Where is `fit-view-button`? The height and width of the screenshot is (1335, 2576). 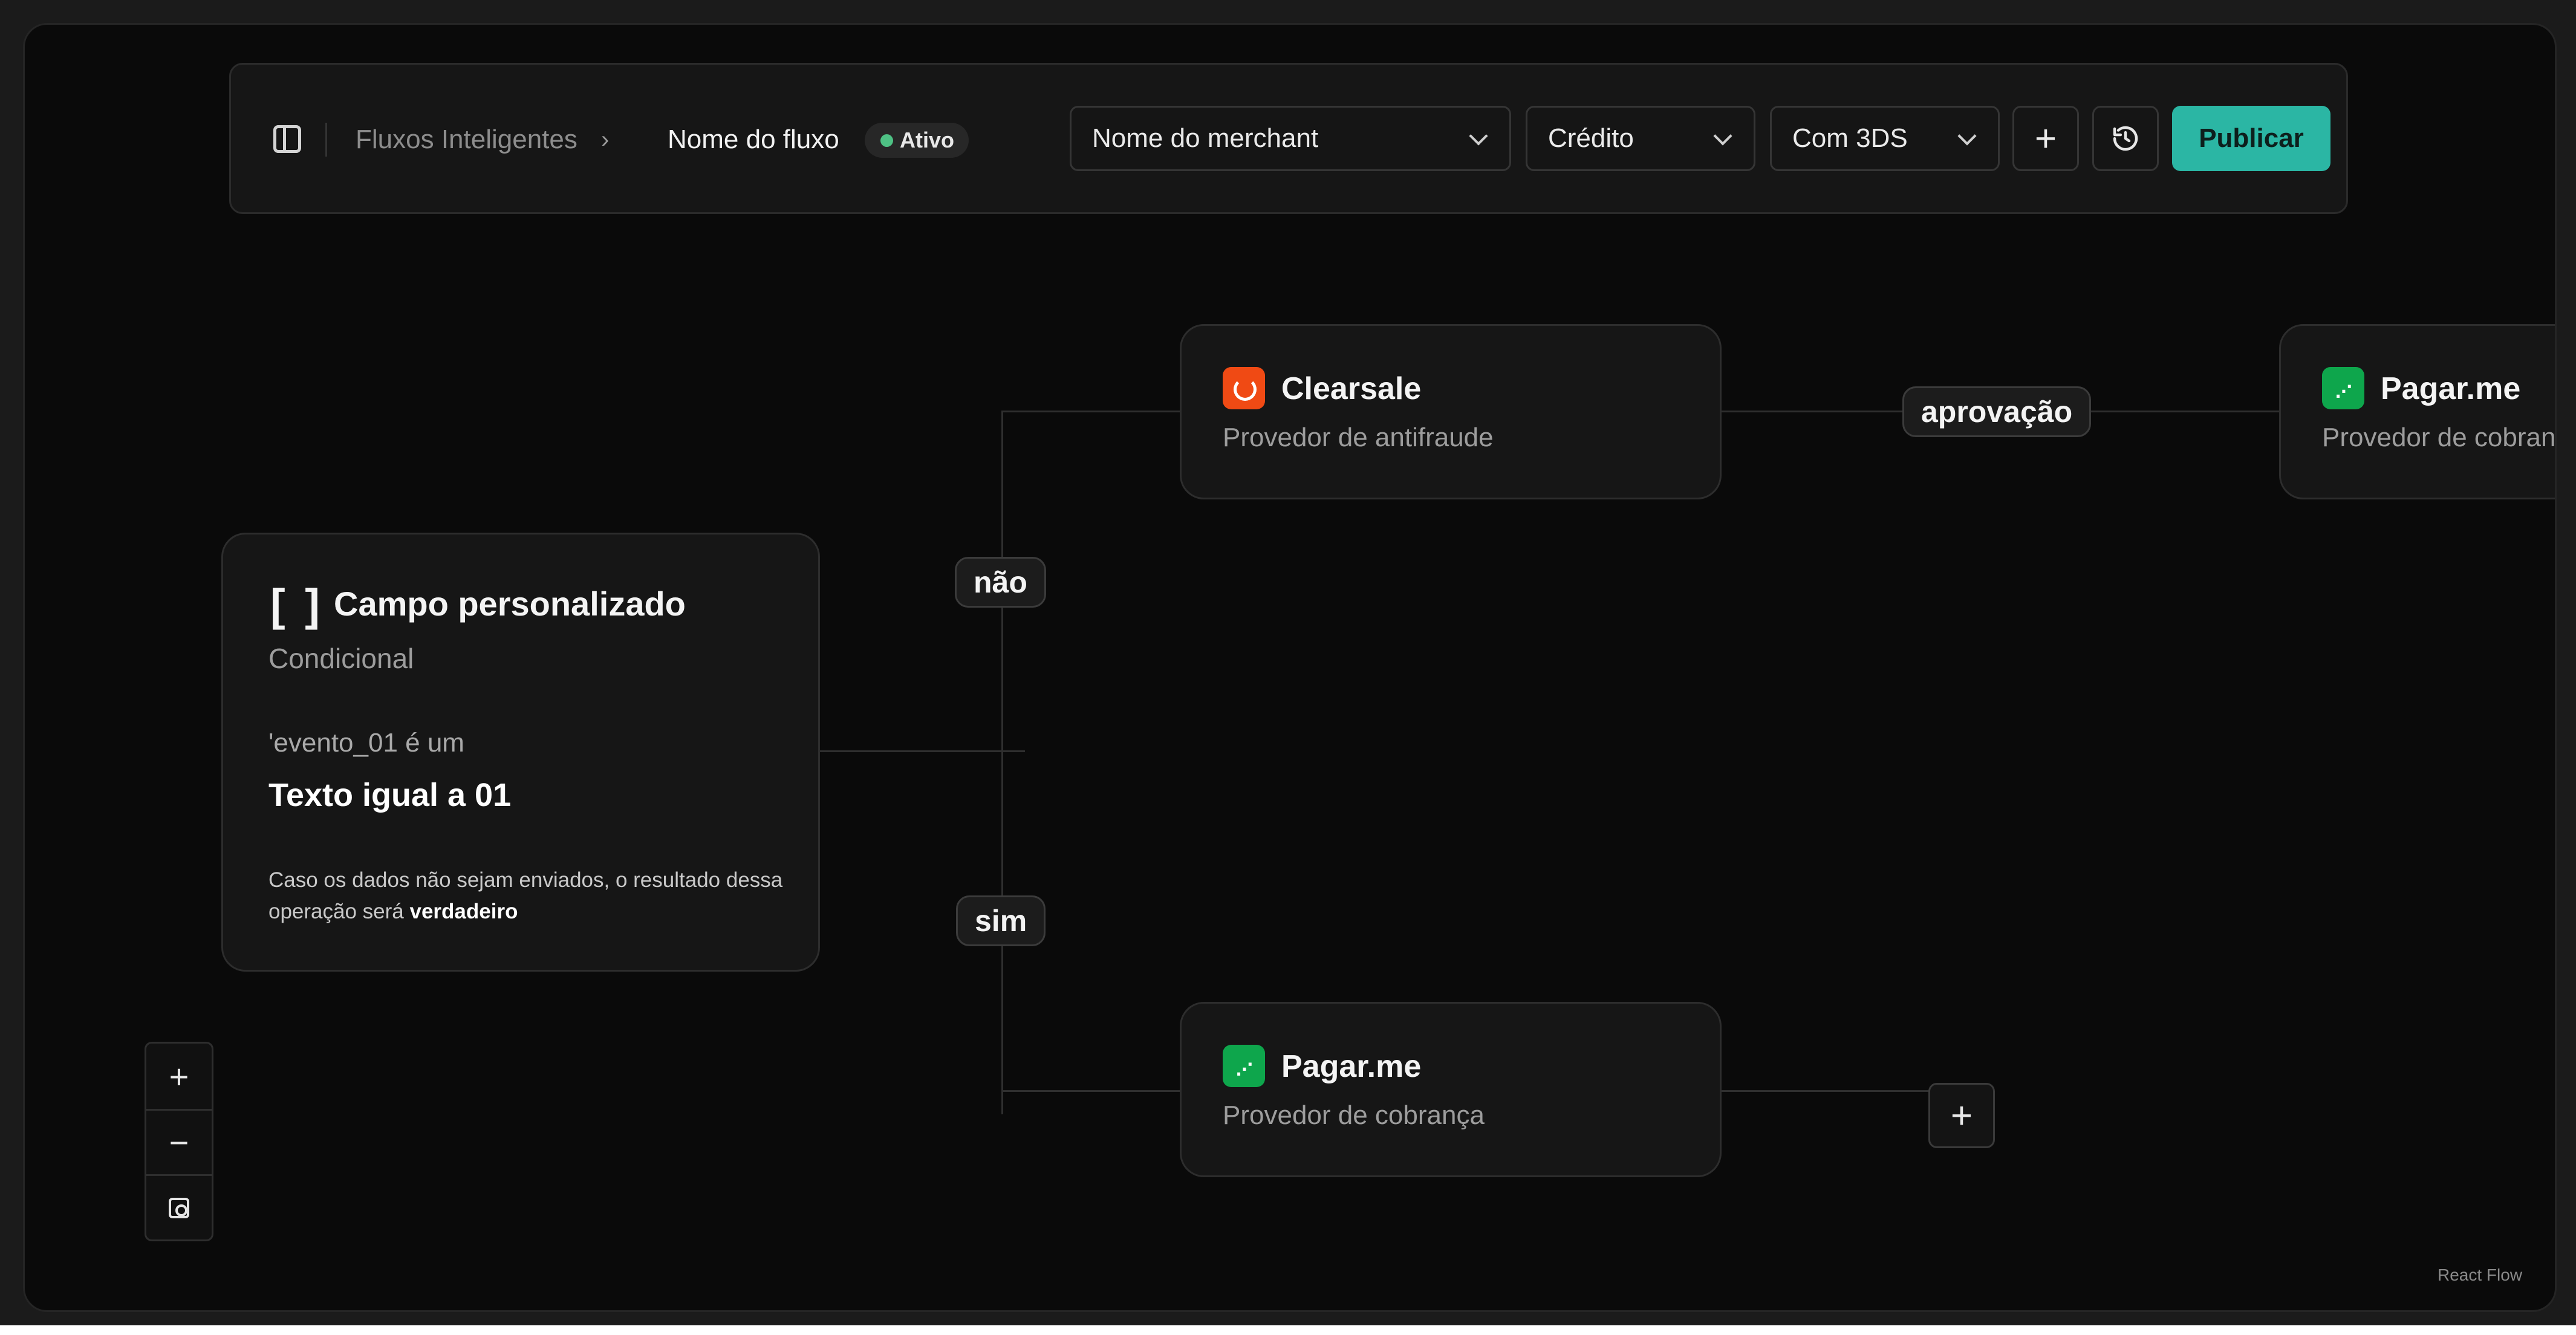 fit-view-button is located at coordinates (179, 1206).